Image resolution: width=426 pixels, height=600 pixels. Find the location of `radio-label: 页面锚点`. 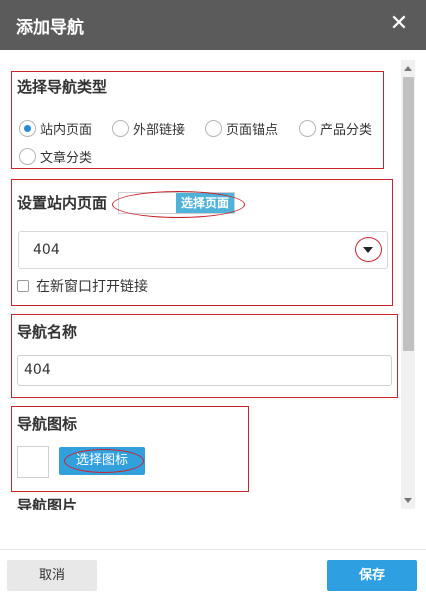

radio-label: 页面锚点 is located at coordinates (252, 130).